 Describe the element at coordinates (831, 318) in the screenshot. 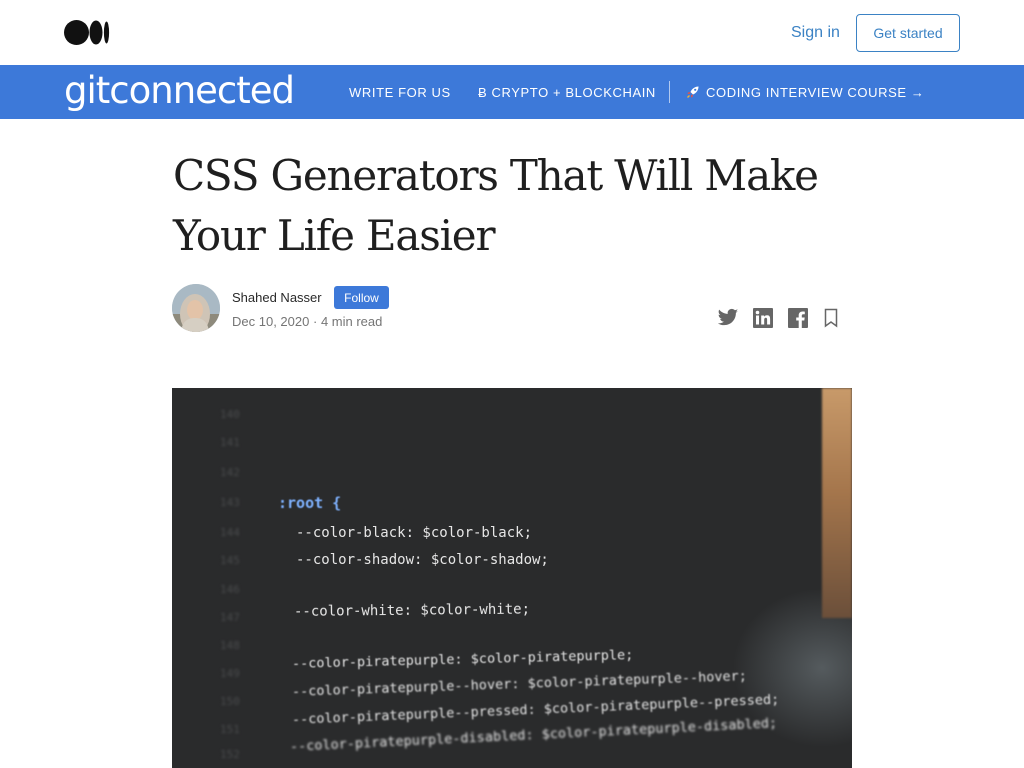

I see `bookmark-icon` at that location.